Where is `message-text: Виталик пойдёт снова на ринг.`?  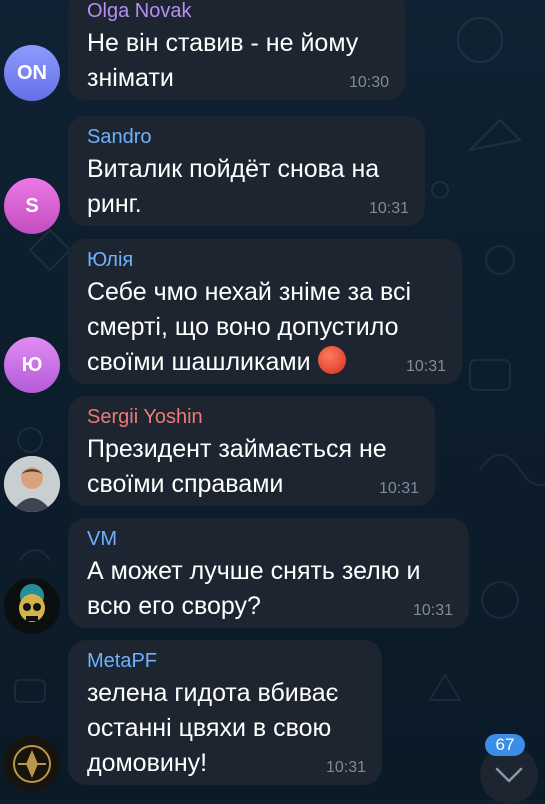
message-text: Виталик пойдёт снова на ринг. is located at coordinates (233, 186).